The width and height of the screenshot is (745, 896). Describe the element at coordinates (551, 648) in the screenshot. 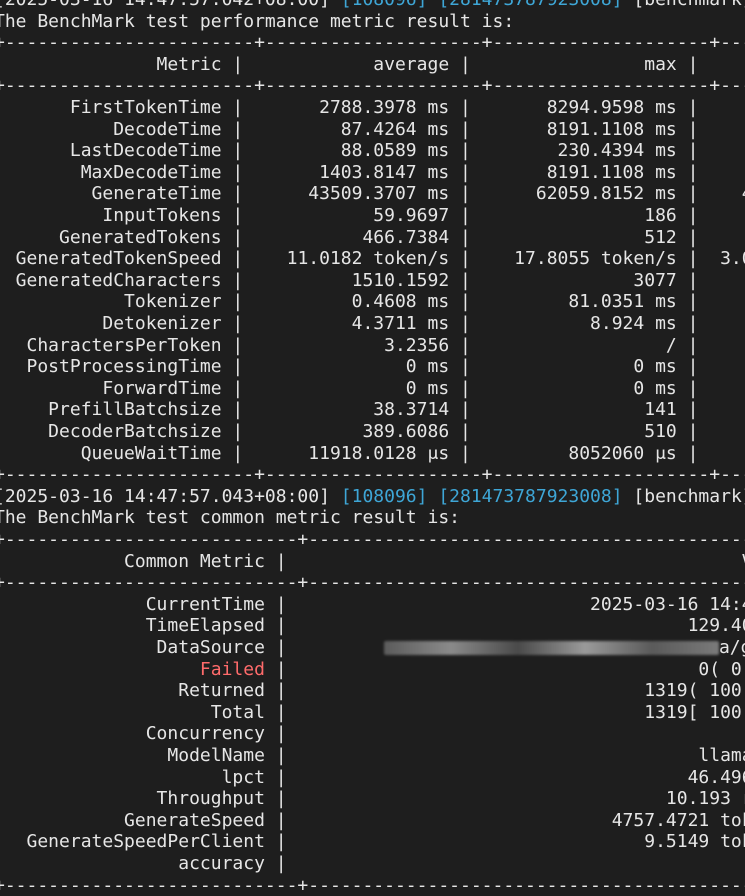

I see `redacted-path-blur` at that location.